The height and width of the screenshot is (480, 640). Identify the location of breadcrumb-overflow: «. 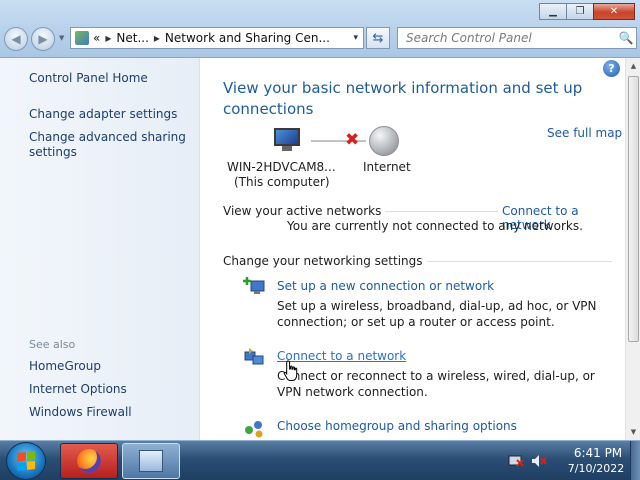
(96, 38).